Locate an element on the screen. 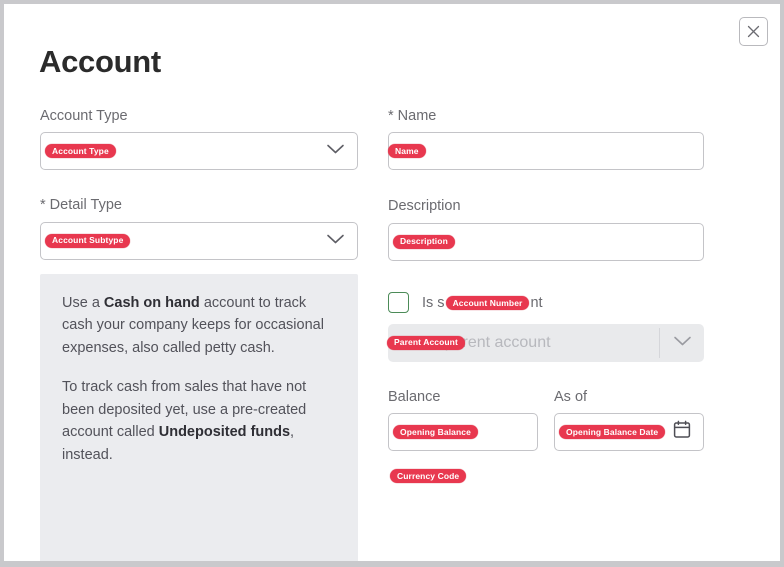 Image resolution: width=784 pixels, height=567 pixels. detail-type-label: * Detail Type is located at coordinates (81, 205).